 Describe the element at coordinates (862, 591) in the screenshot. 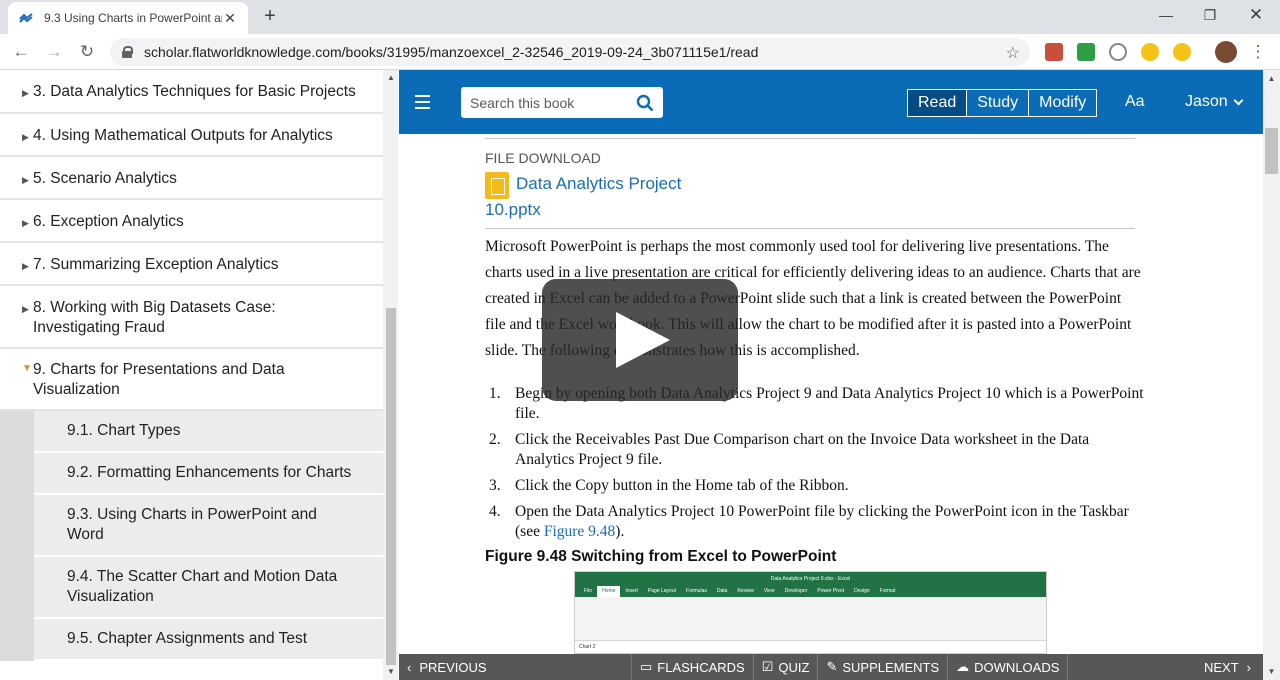

I see `figure-ribbon-tab: Design` at that location.